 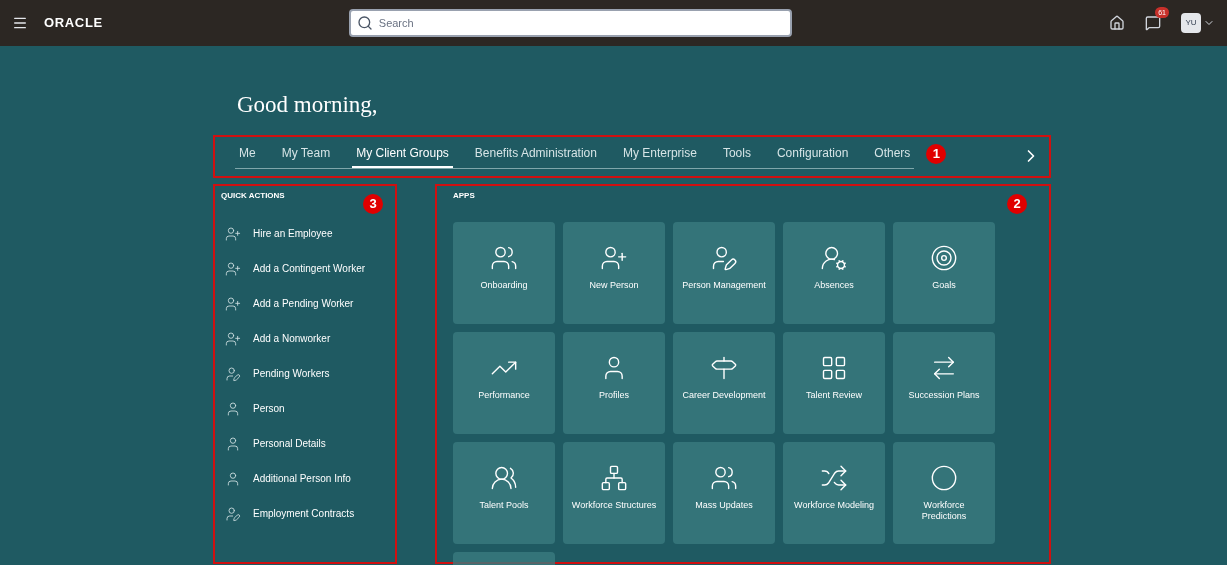 What do you see at coordinates (20, 23) in the screenshot?
I see `menu-icon` at bounding box center [20, 23].